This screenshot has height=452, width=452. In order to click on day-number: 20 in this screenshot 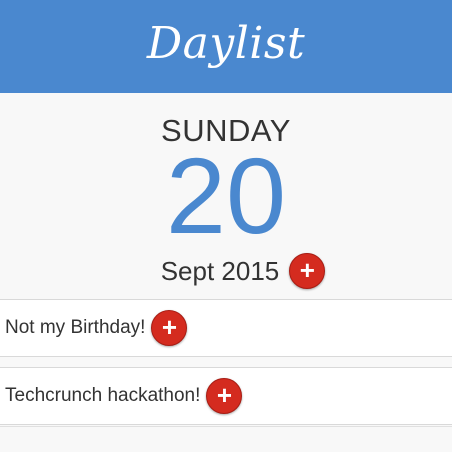, I will do `click(226, 195)`.